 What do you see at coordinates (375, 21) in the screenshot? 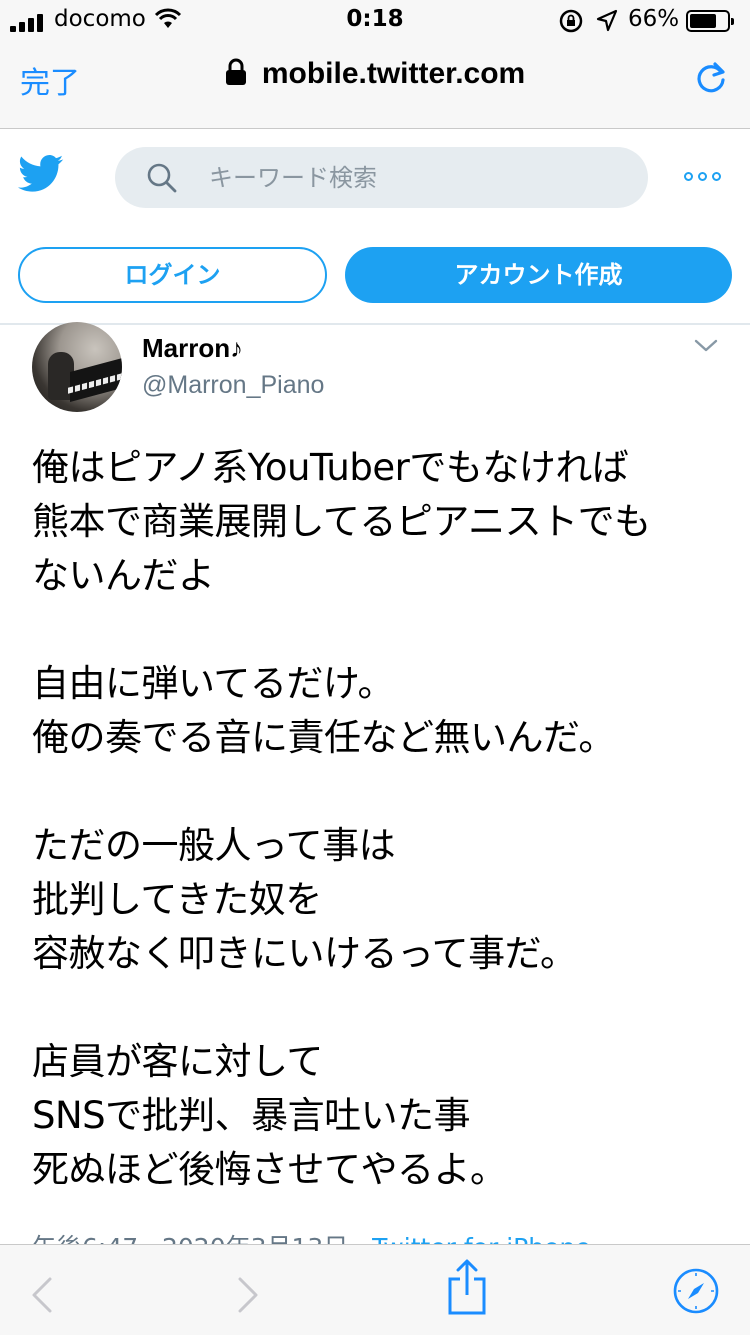
I see `status-bar: docomo 0:18 66%` at bounding box center [375, 21].